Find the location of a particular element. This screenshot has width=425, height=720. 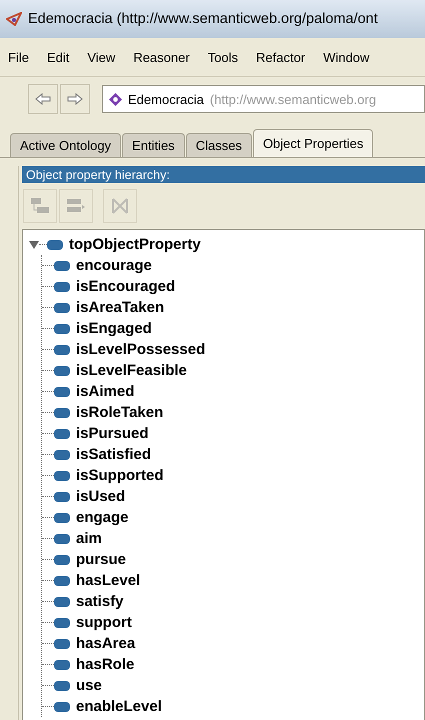

forward-arrow-icon is located at coordinates (75, 99).